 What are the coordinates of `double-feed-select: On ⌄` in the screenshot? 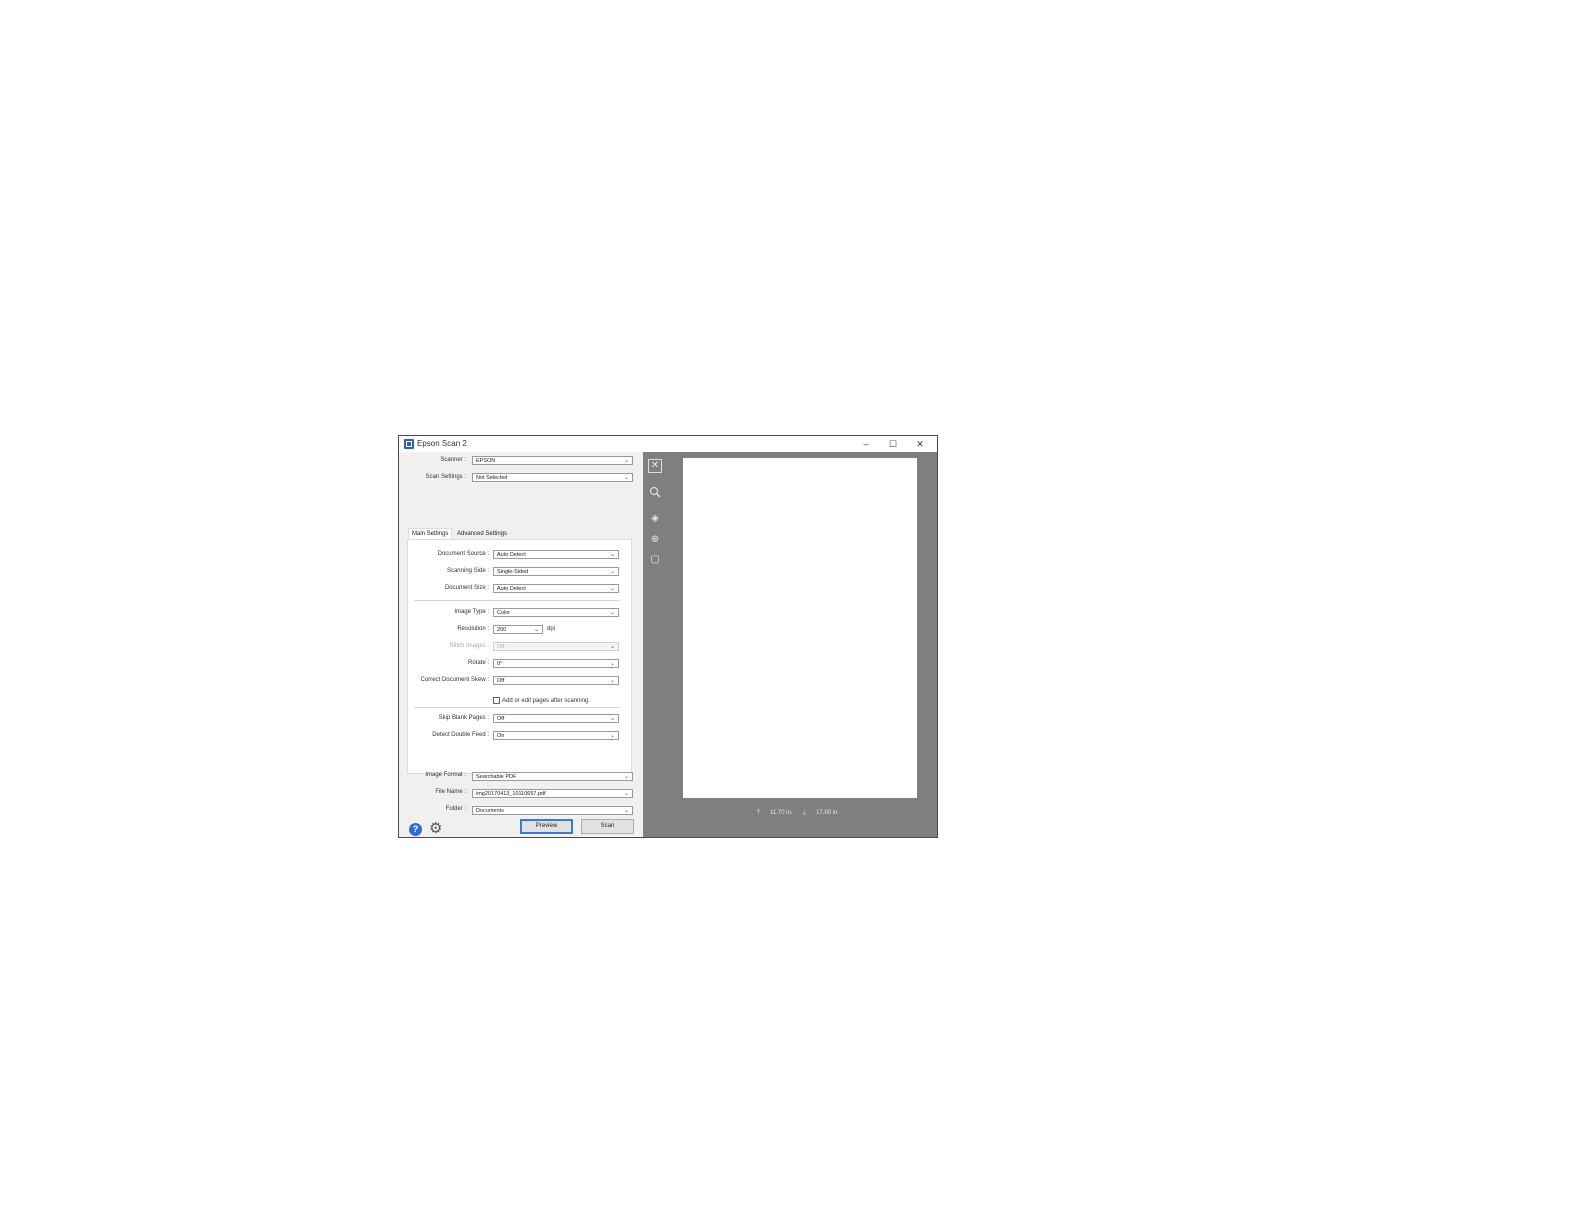 It's located at (556, 735).